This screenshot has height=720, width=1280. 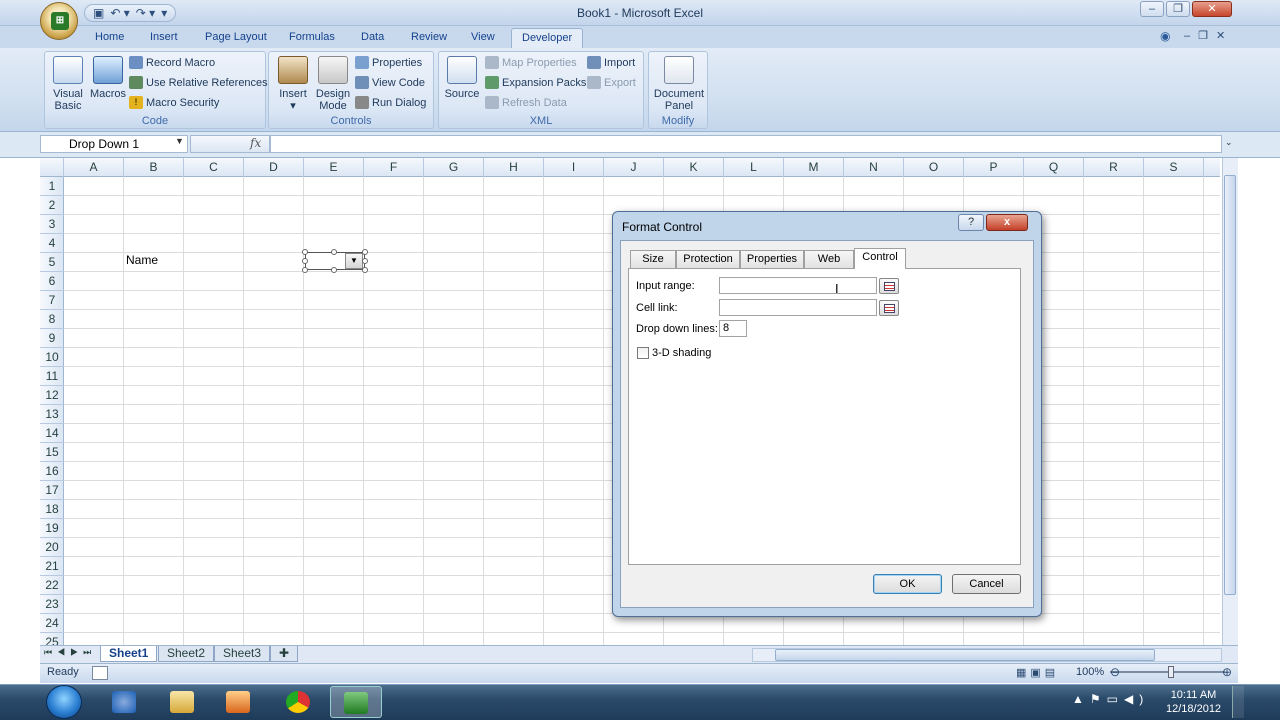 What do you see at coordinates (531, 62) in the screenshot?
I see `map-properties-button: Map Properties` at bounding box center [531, 62].